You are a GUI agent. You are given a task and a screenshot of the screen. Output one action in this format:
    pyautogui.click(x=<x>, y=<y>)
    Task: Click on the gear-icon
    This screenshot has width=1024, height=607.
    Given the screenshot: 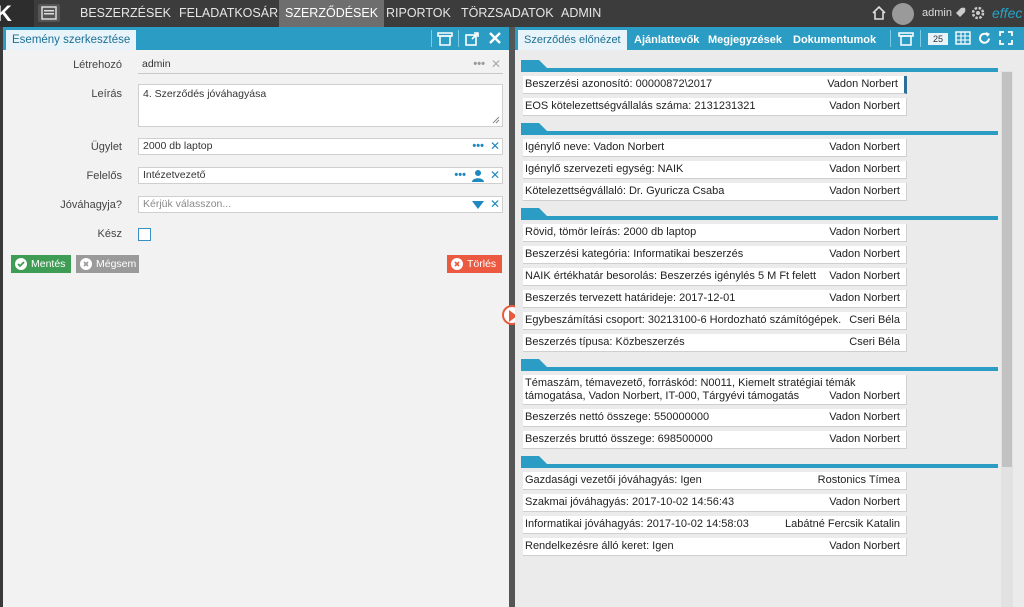 What is the action you would take?
    pyautogui.click(x=978, y=14)
    